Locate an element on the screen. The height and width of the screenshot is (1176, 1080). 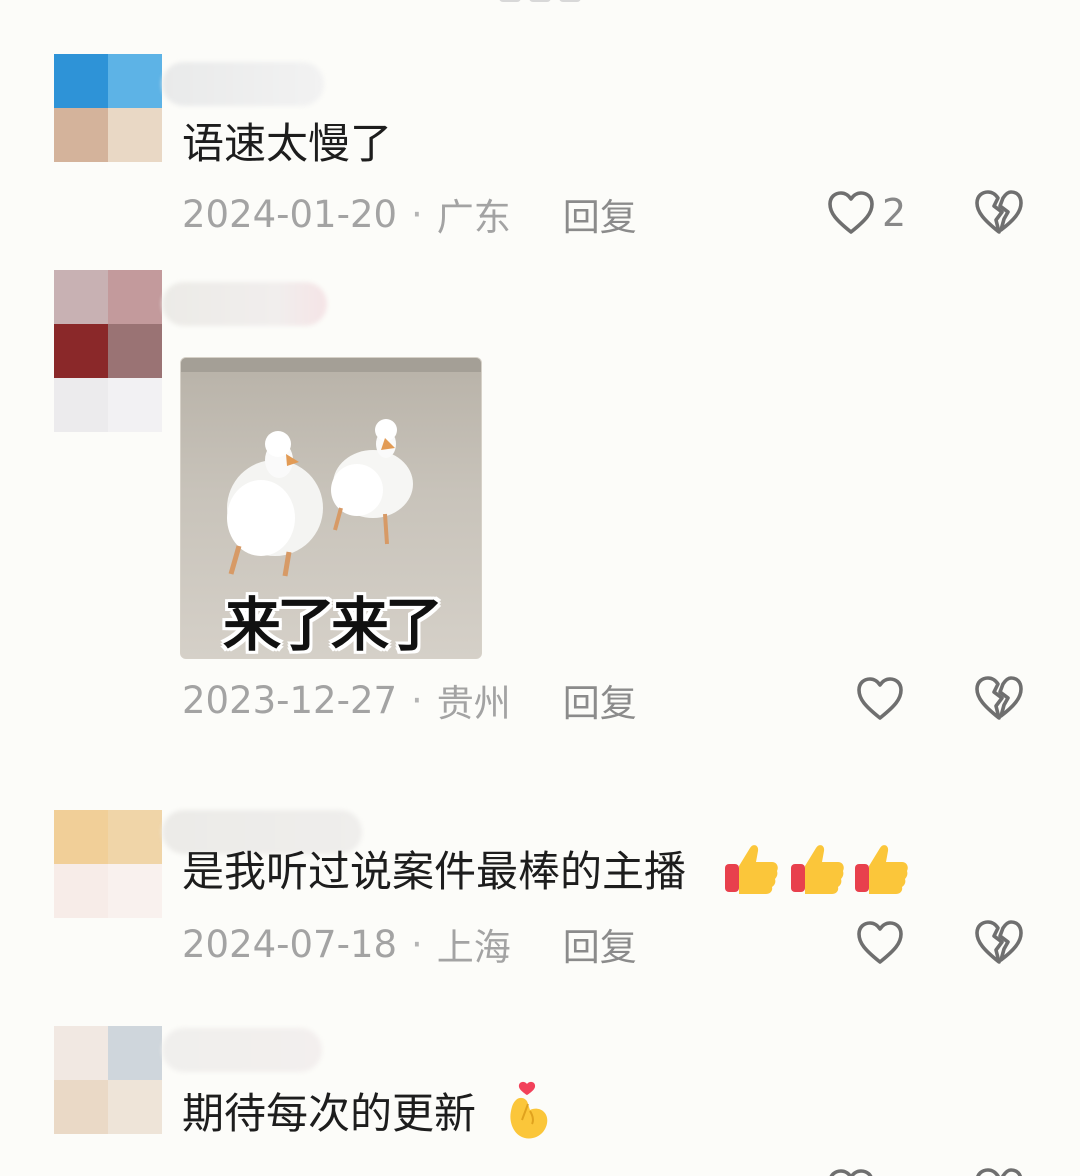
like-count: 2 is located at coordinates (894, 213).